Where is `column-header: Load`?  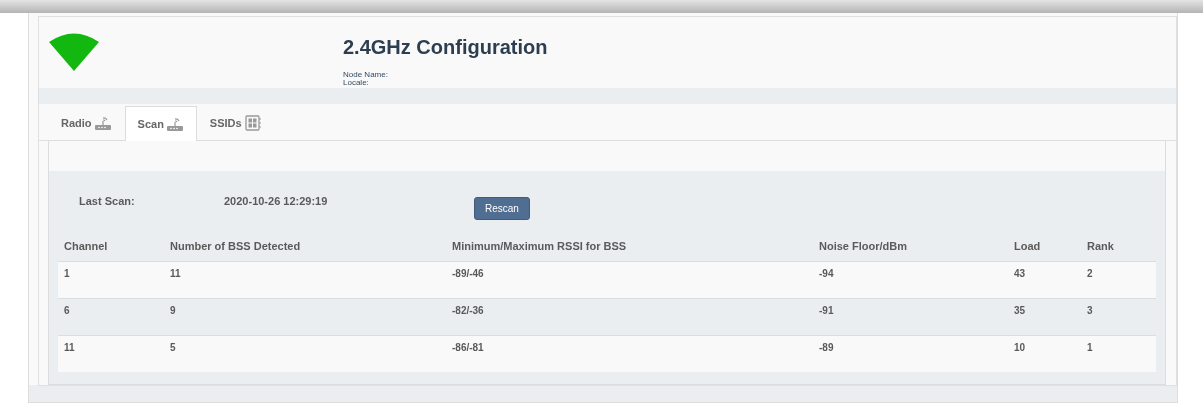
column-header: Load is located at coordinates (1027, 246).